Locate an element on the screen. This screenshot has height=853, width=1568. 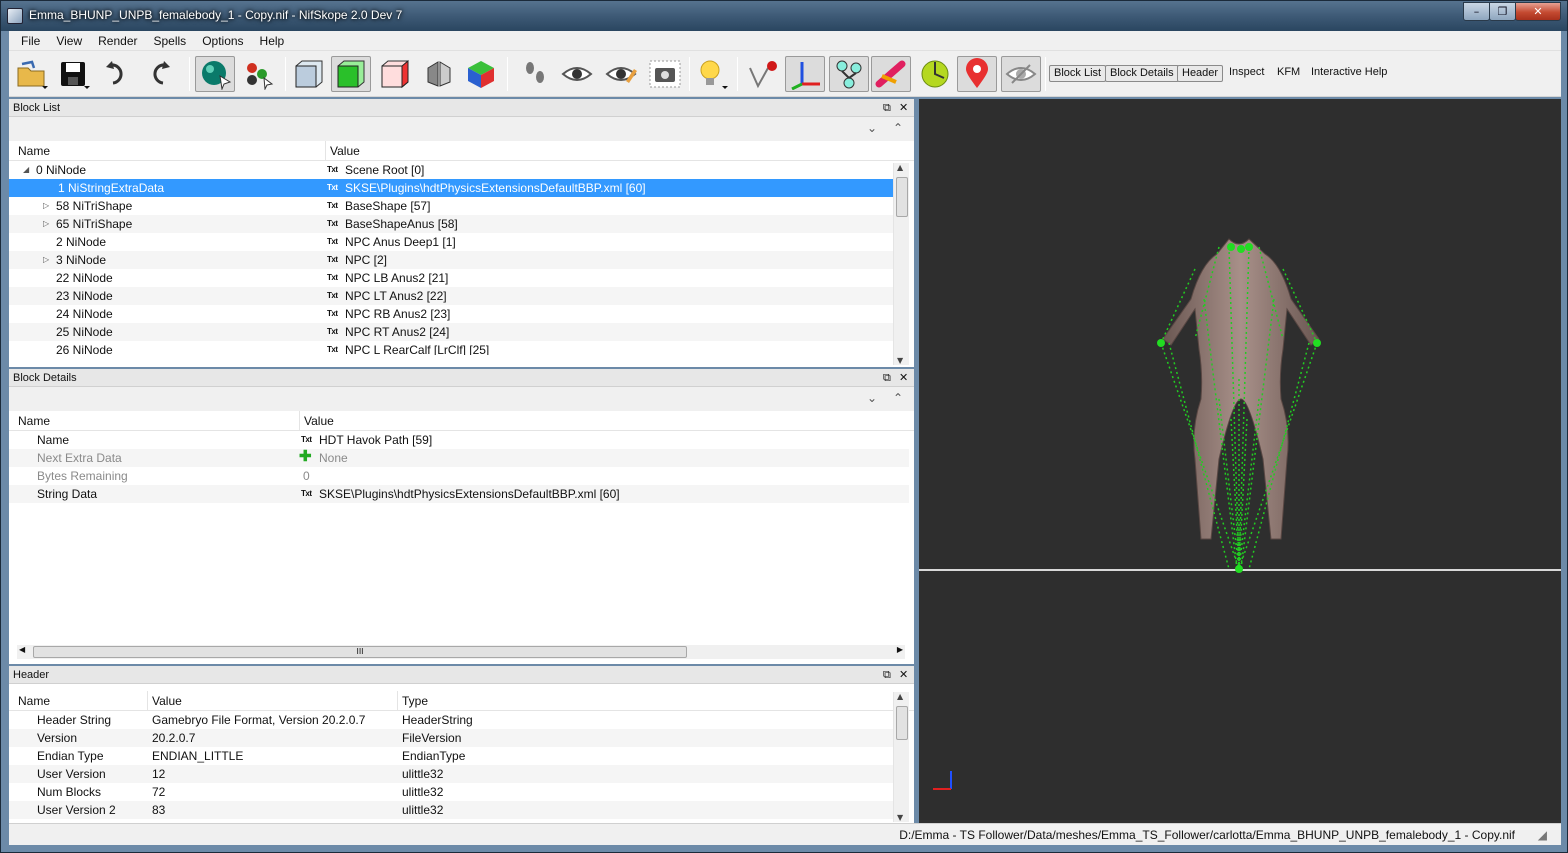
table-row: 2 NiNode Txt NPC Anus Deep1 [1] is located at coordinates (451, 242).